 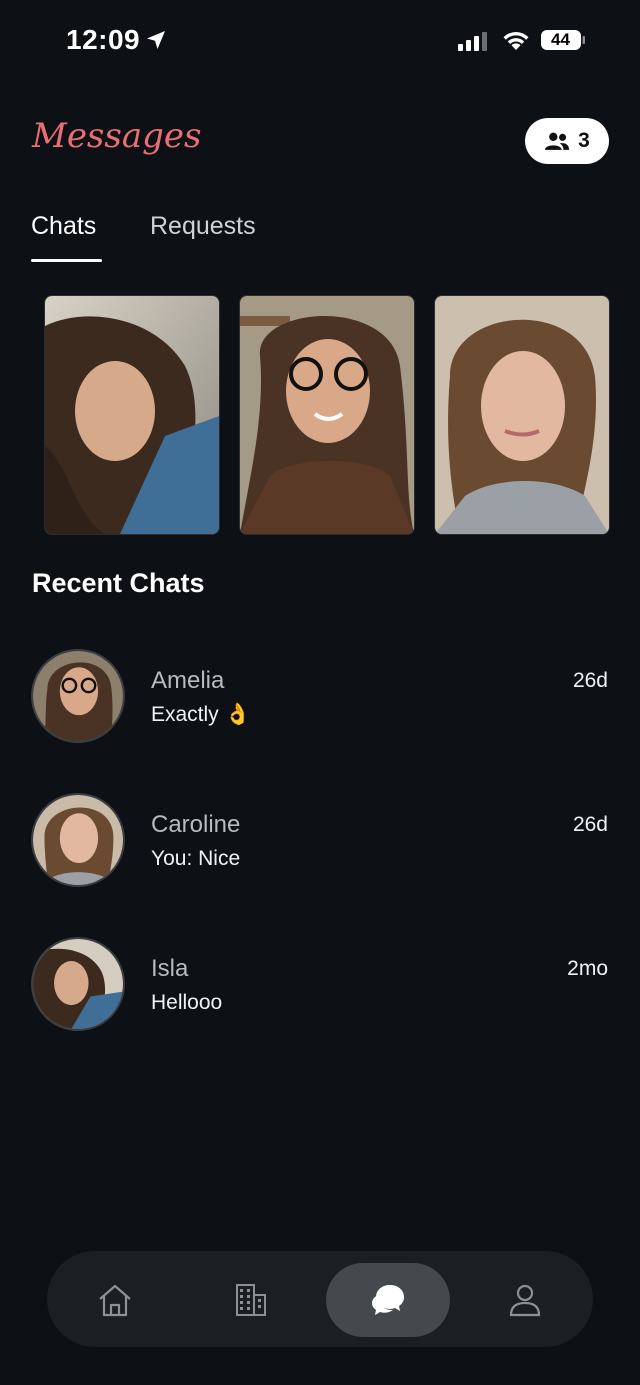 I want to click on chat-bubbles-icon, so click(x=388, y=1300).